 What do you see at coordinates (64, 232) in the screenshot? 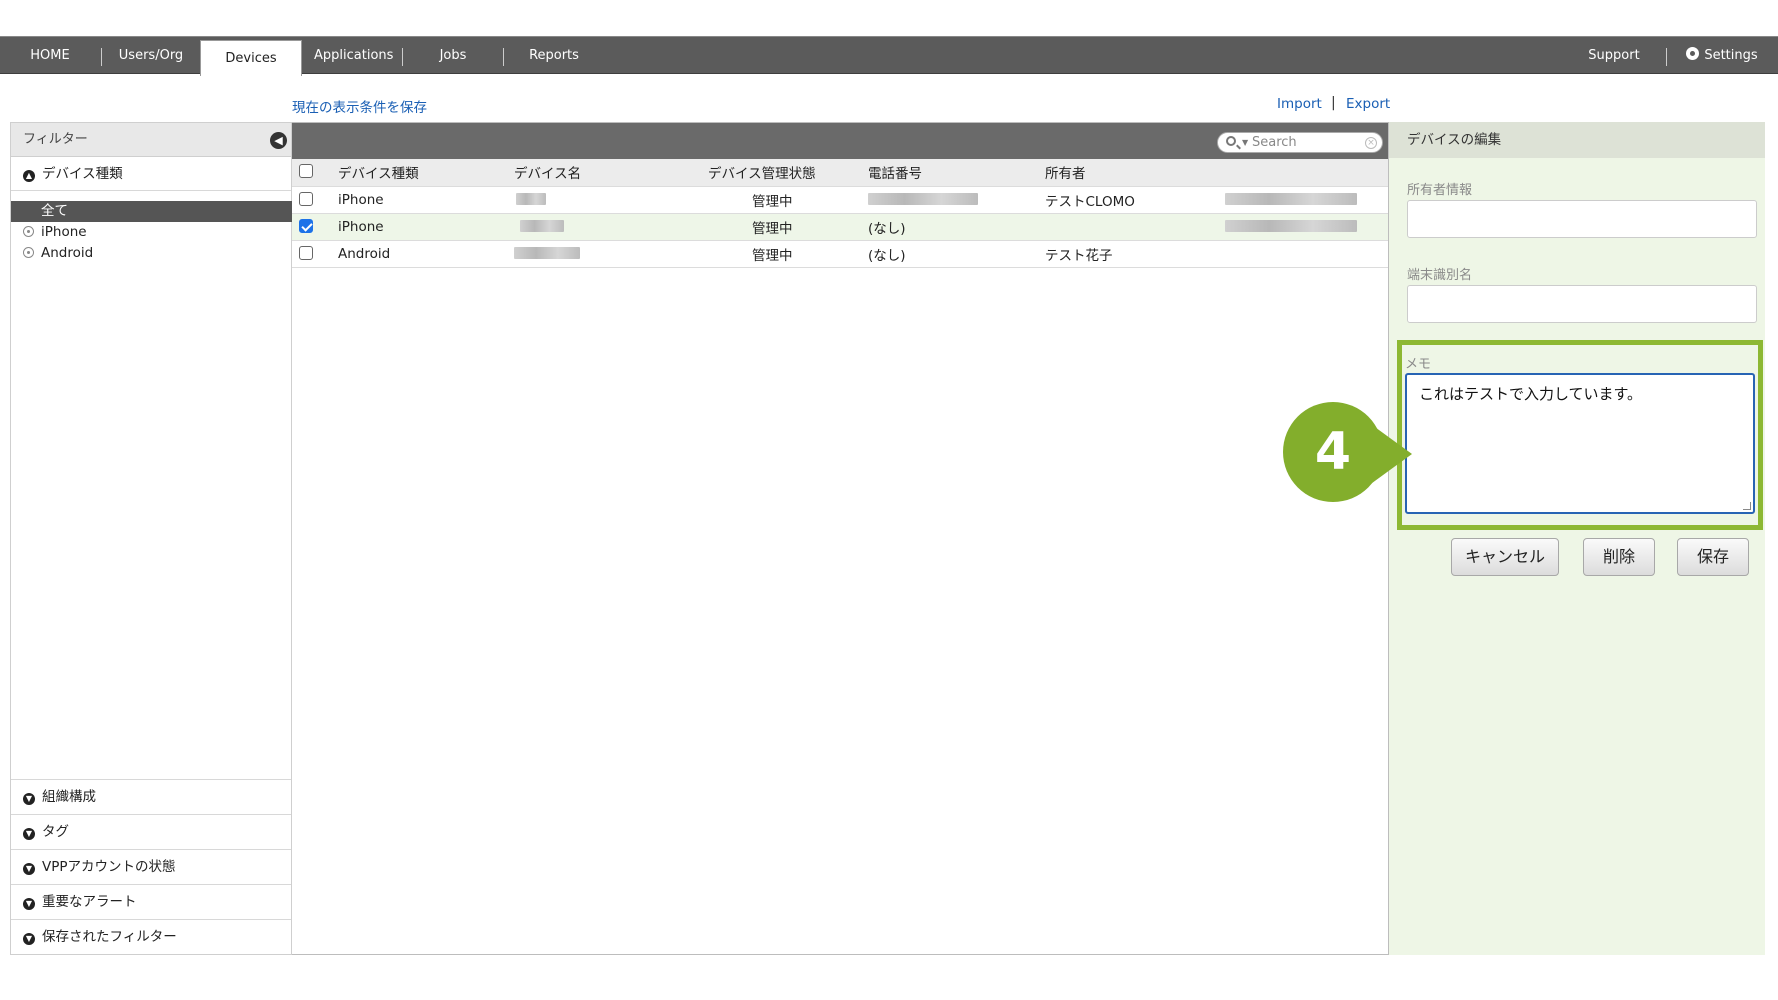
I see `filter-item-label: iPhone` at bounding box center [64, 232].